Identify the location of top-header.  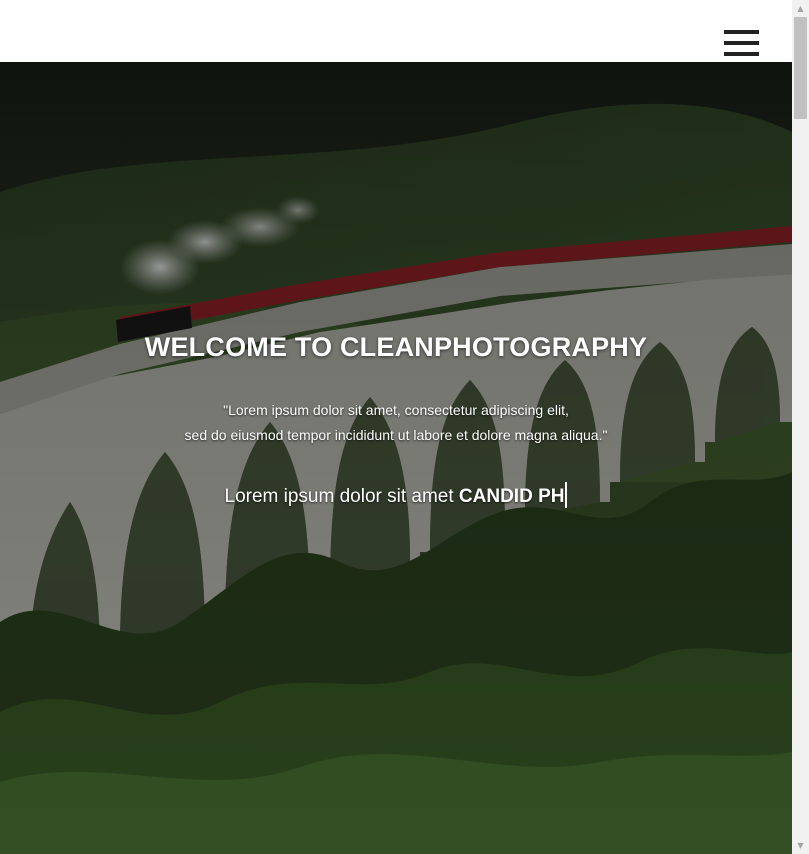
(396, 31).